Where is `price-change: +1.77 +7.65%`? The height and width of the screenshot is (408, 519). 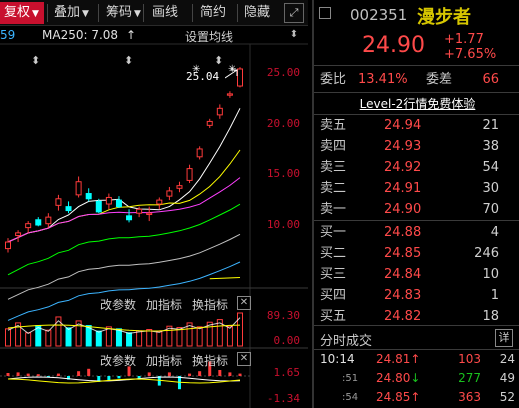 price-change: +1.77 +7.65% is located at coordinates (470, 47).